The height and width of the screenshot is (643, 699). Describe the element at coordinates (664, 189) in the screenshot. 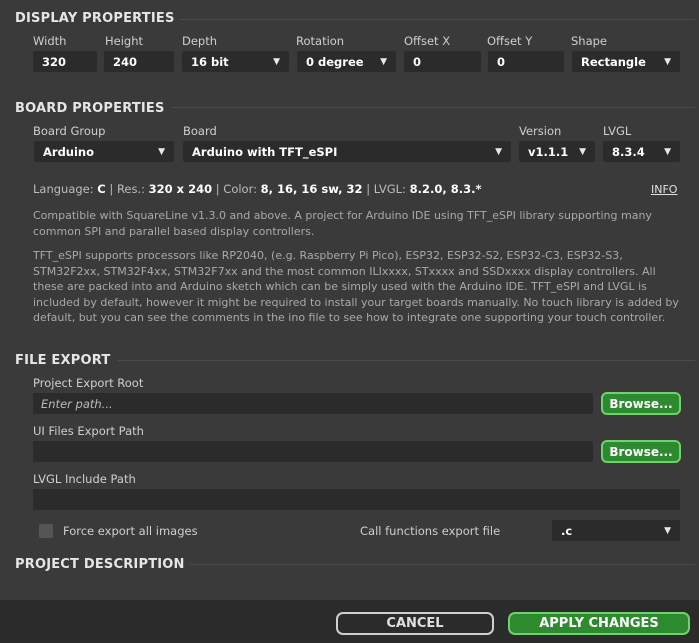

I see `info-link: INFO` at that location.